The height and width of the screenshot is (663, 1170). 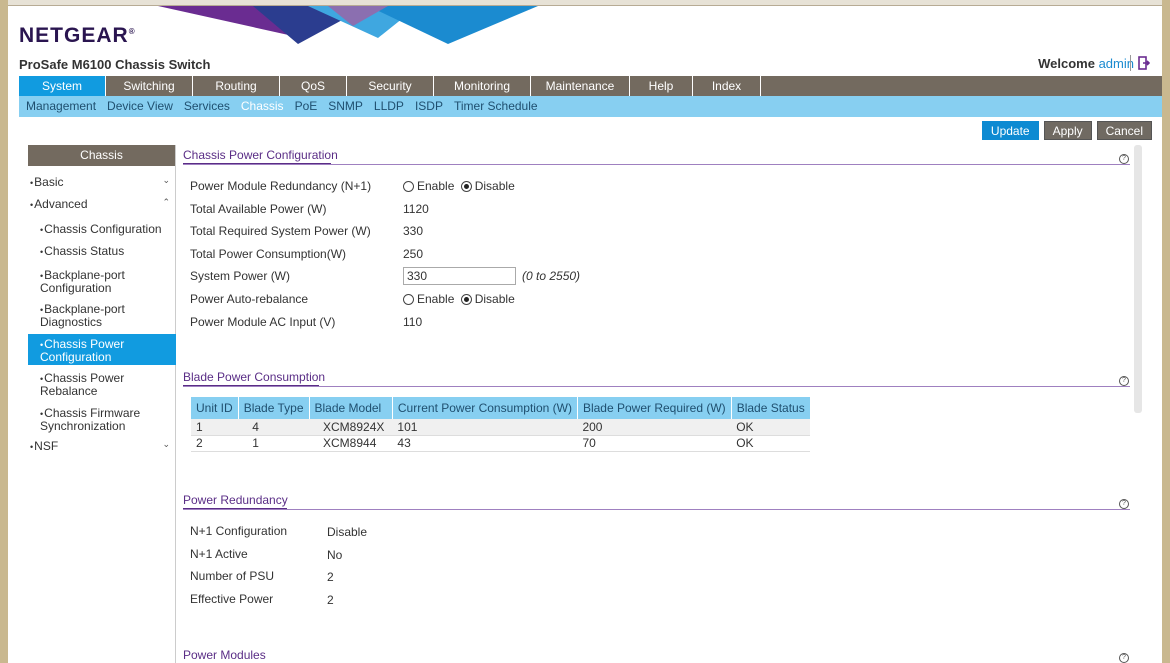 What do you see at coordinates (262, 106) in the screenshot?
I see `subnav-chassis: Chassis` at bounding box center [262, 106].